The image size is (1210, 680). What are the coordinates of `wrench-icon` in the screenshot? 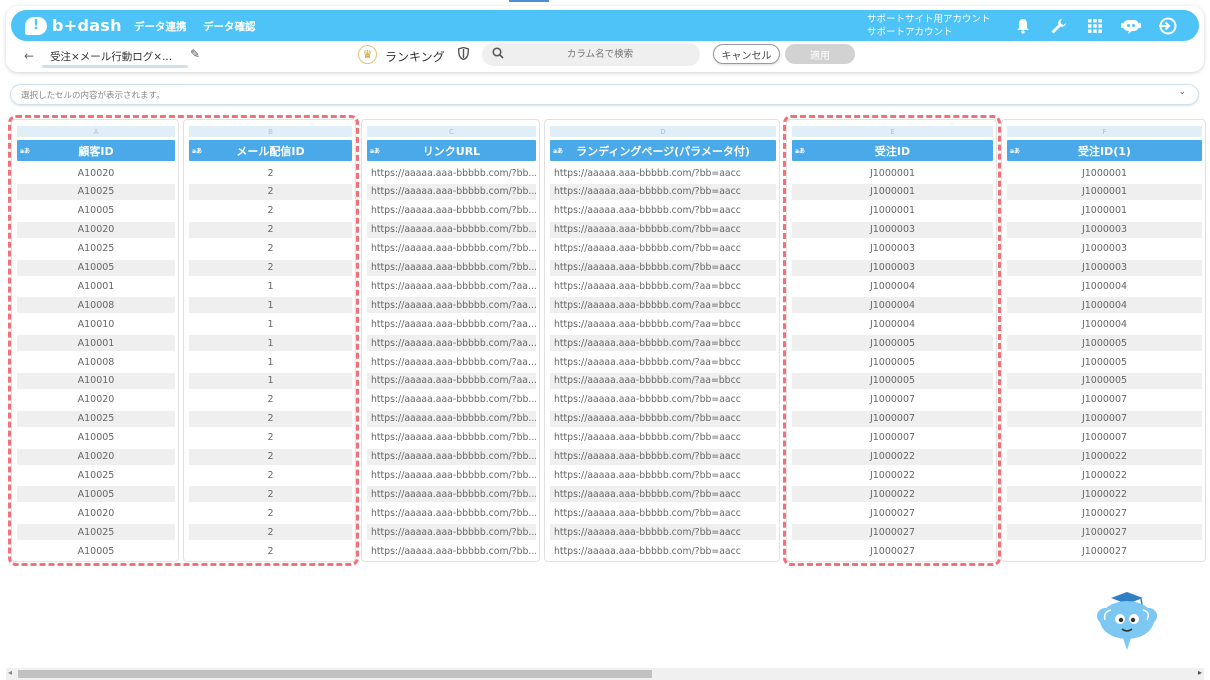 It's located at (1058, 26).